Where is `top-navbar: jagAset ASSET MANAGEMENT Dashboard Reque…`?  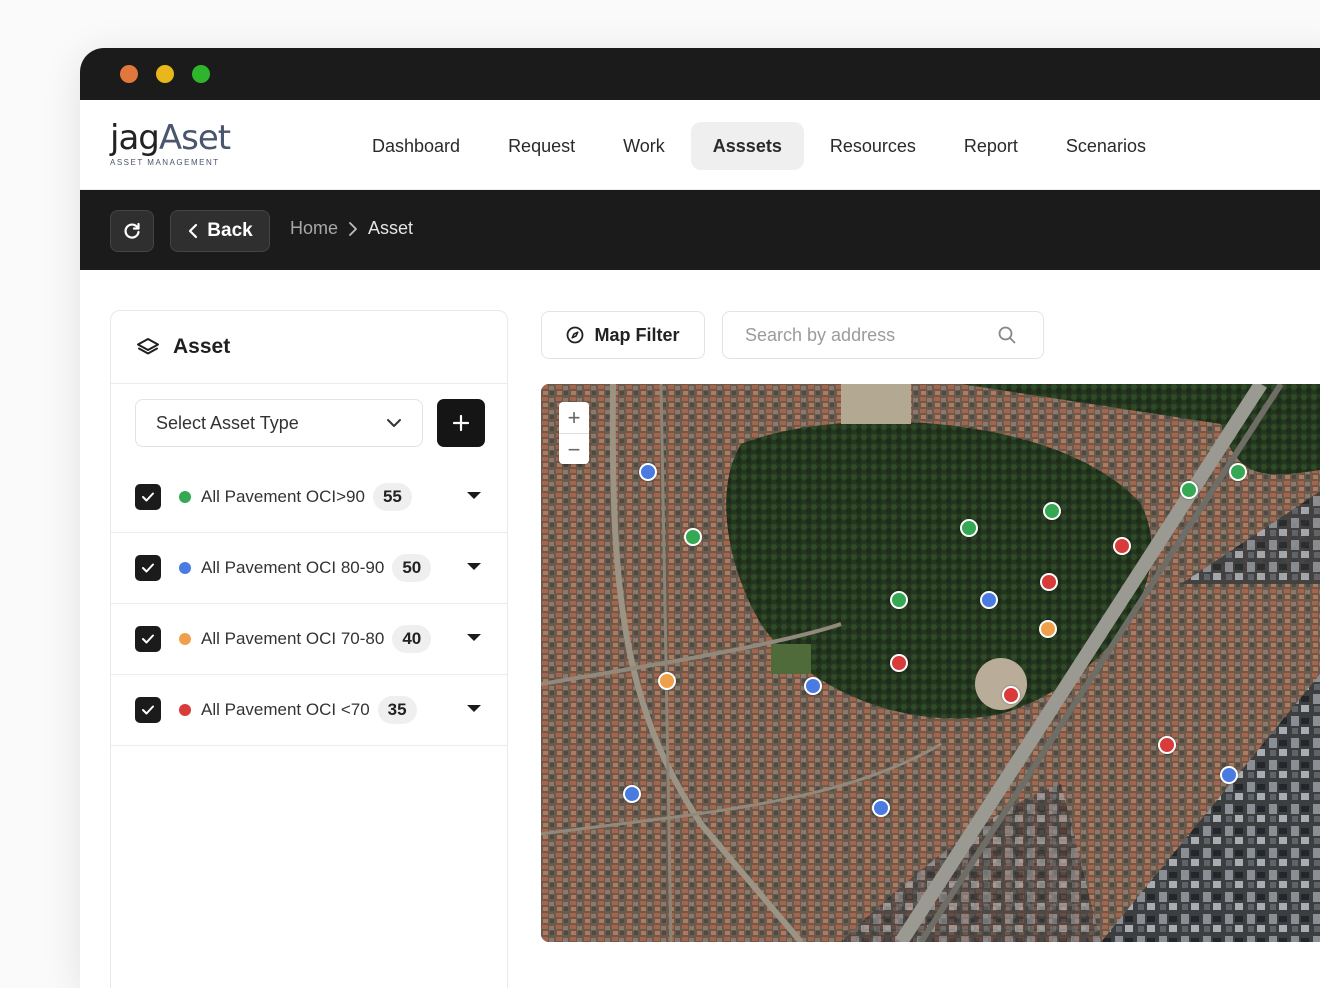 top-navbar: jagAset ASSET MANAGEMENT Dashboard Reque… is located at coordinates (700, 145).